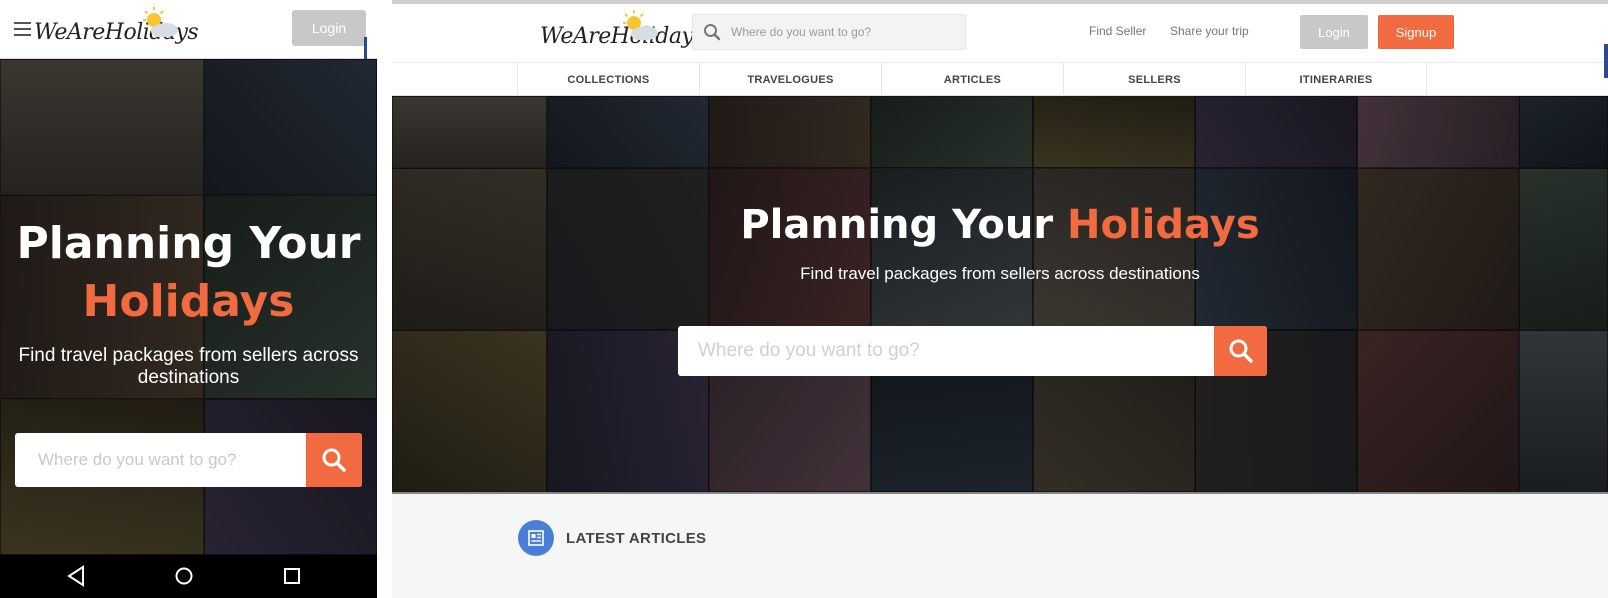 Image resolution: width=1608 pixels, height=598 pixels. I want to click on mobile-header: WeAreHolidays Login, so click(188, 29).